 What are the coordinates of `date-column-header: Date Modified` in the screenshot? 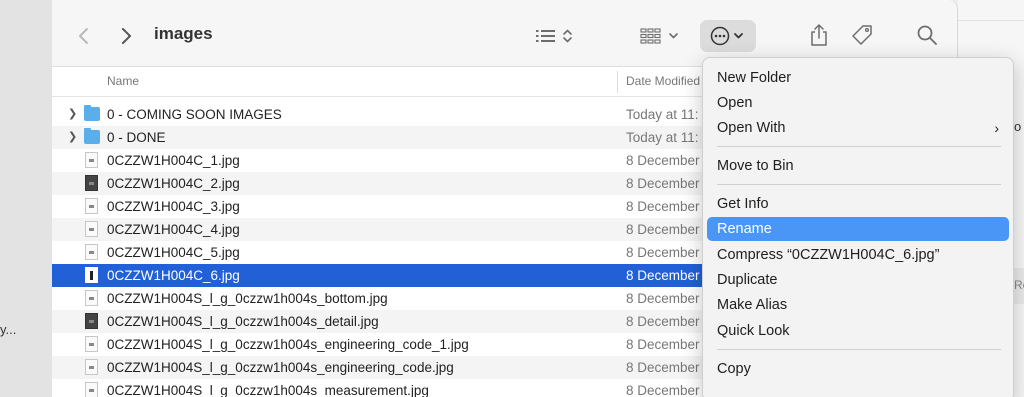 It's located at (663, 81).